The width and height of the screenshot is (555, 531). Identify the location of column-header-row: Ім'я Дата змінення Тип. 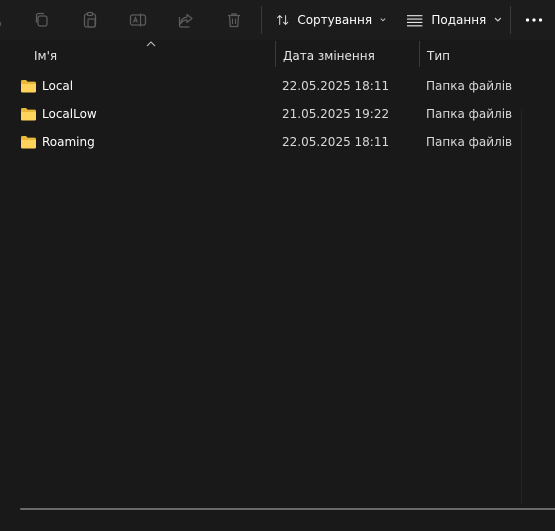
(283, 56).